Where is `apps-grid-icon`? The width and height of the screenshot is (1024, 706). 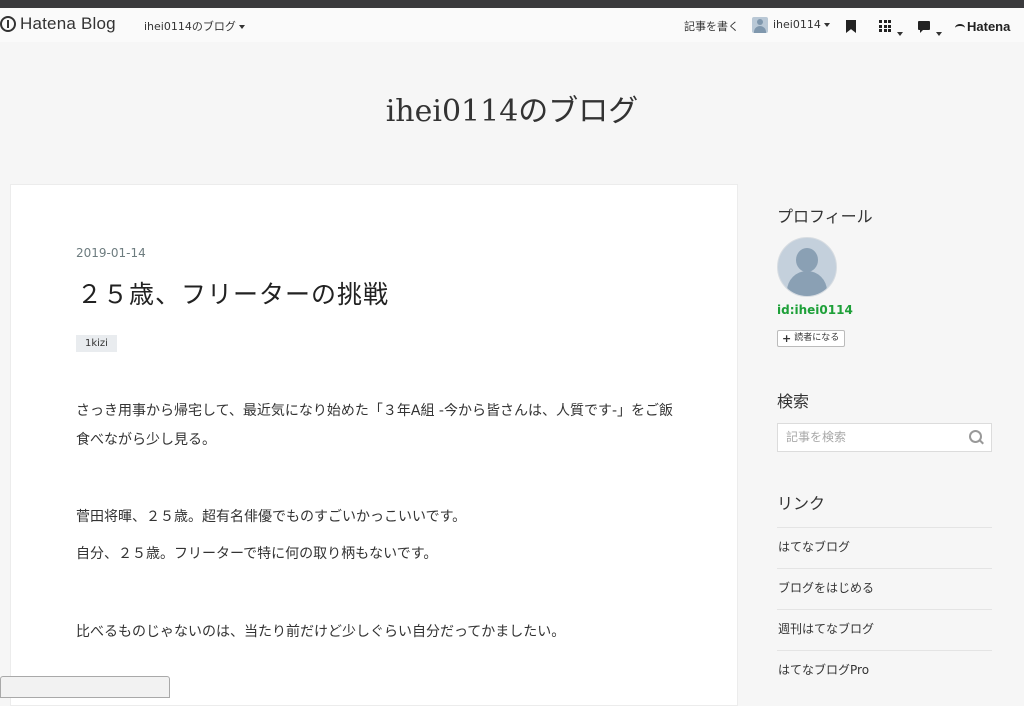
apps-grid-icon is located at coordinates (885, 26).